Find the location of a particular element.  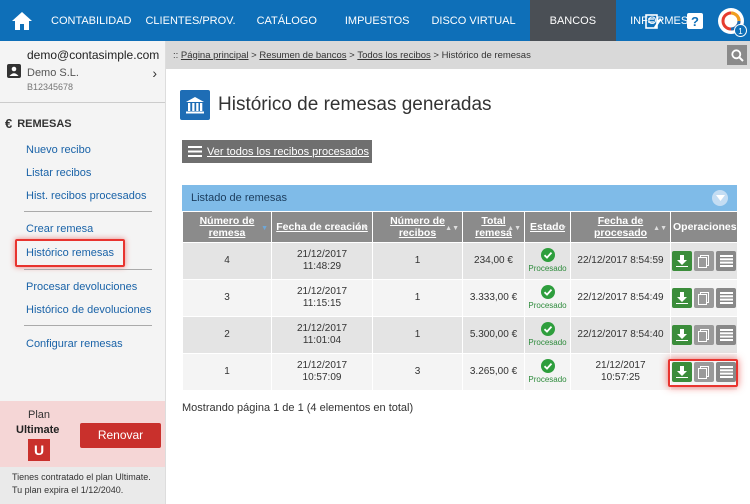

search-button is located at coordinates (737, 55).